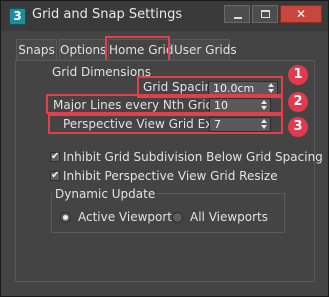 This screenshot has width=329, height=297. What do you see at coordinates (238, 18) in the screenshot?
I see `minimize-icon` at bounding box center [238, 18].